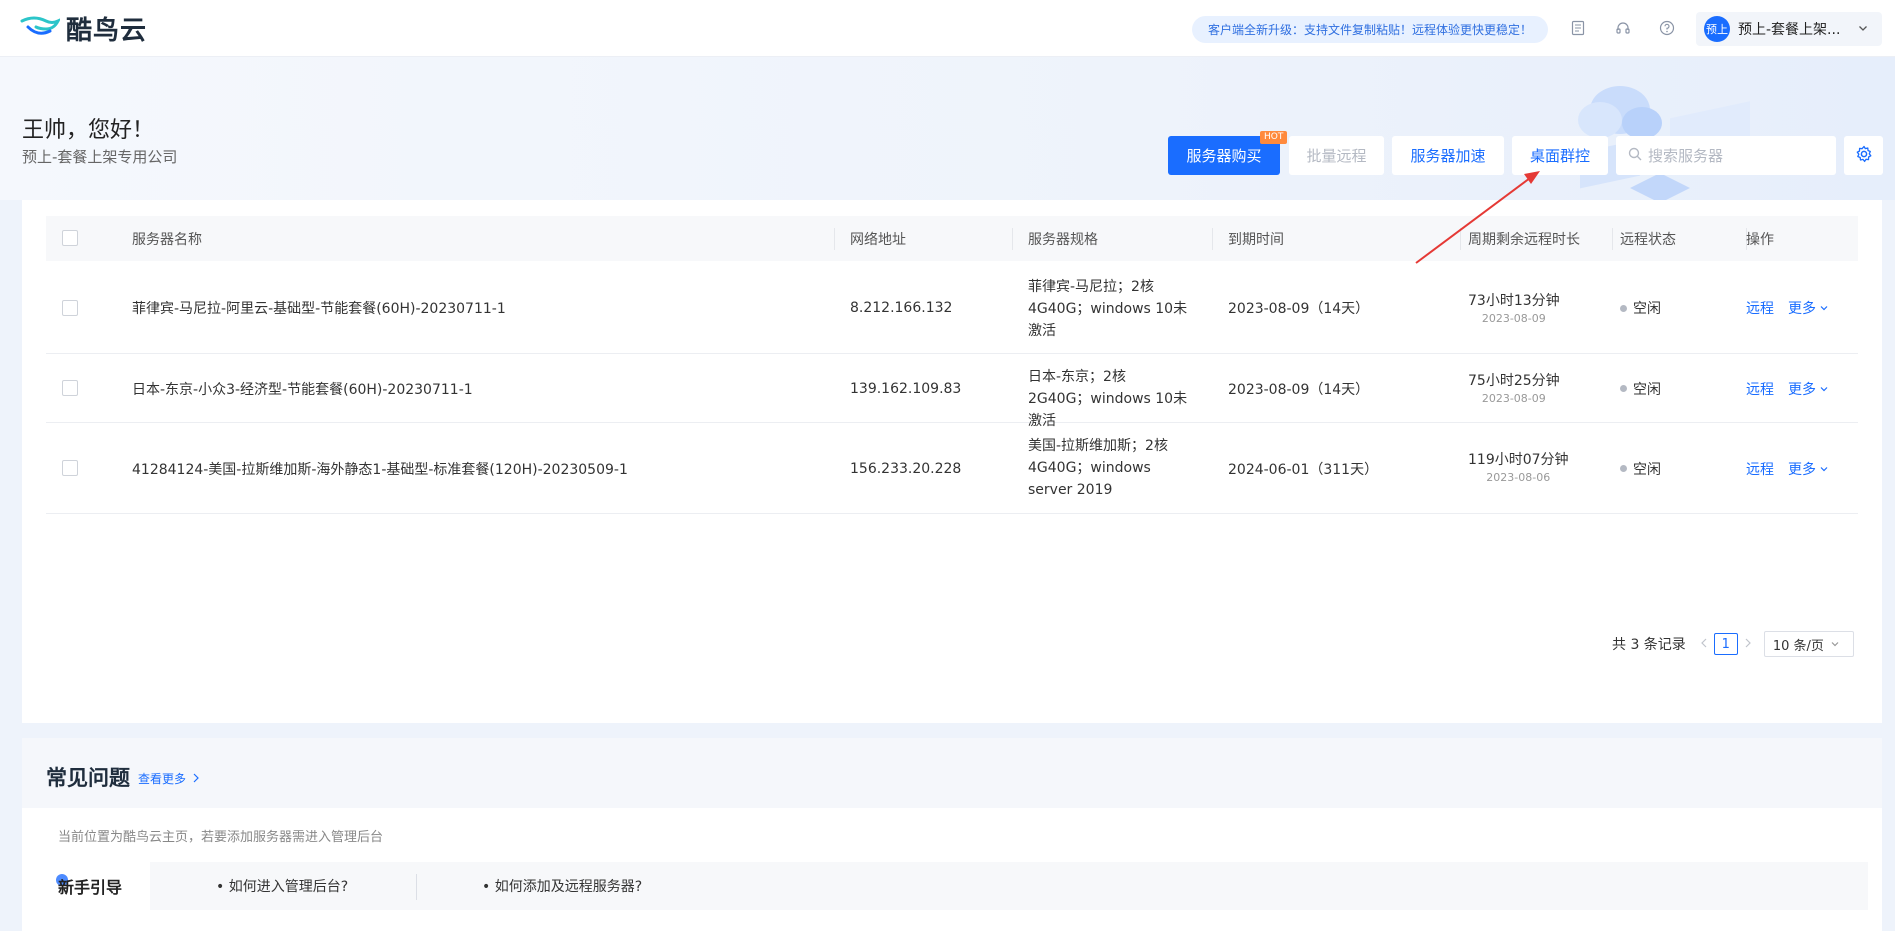 Image resolution: width=1895 pixels, height=931 pixels. What do you see at coordinates (107, 30) in the screenshot?
I see `brand-name: 酷鸟云` at bounding box center [107, 30].